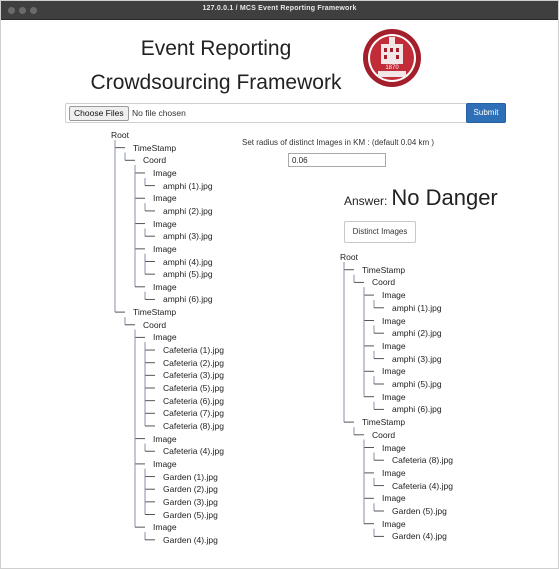 This screenshot has width=559, height=569. What do you see at coordinates (190, 501) in the screenshot?
I see `tree-leaf-image-file: Garden (3).jpg` at bounding box center [190, 501].